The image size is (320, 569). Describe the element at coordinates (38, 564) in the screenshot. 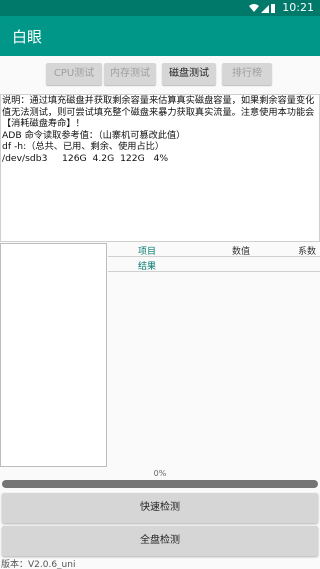

I see `version-label: 版本：V2.0.6_uni` at that location.